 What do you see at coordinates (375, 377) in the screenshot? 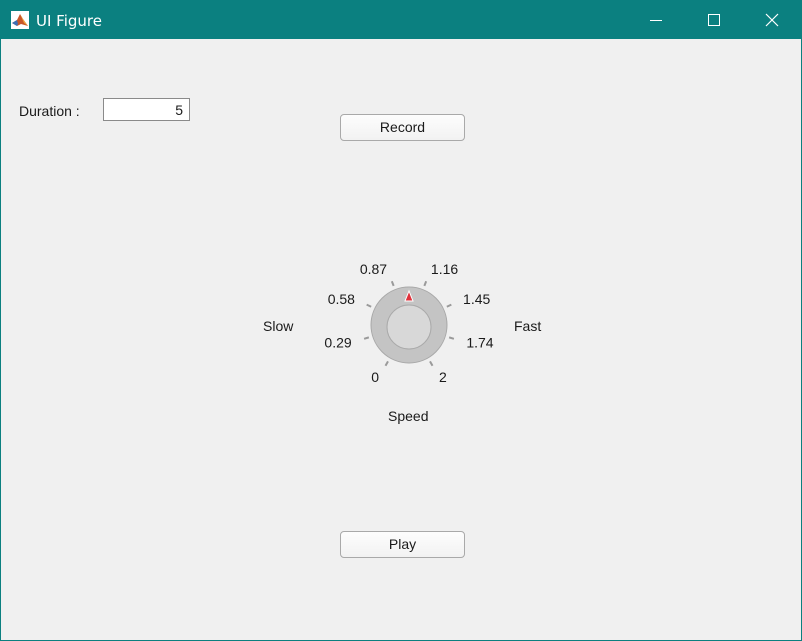
I see `knob-tick-label: 0` at bounding box center [375, 377].